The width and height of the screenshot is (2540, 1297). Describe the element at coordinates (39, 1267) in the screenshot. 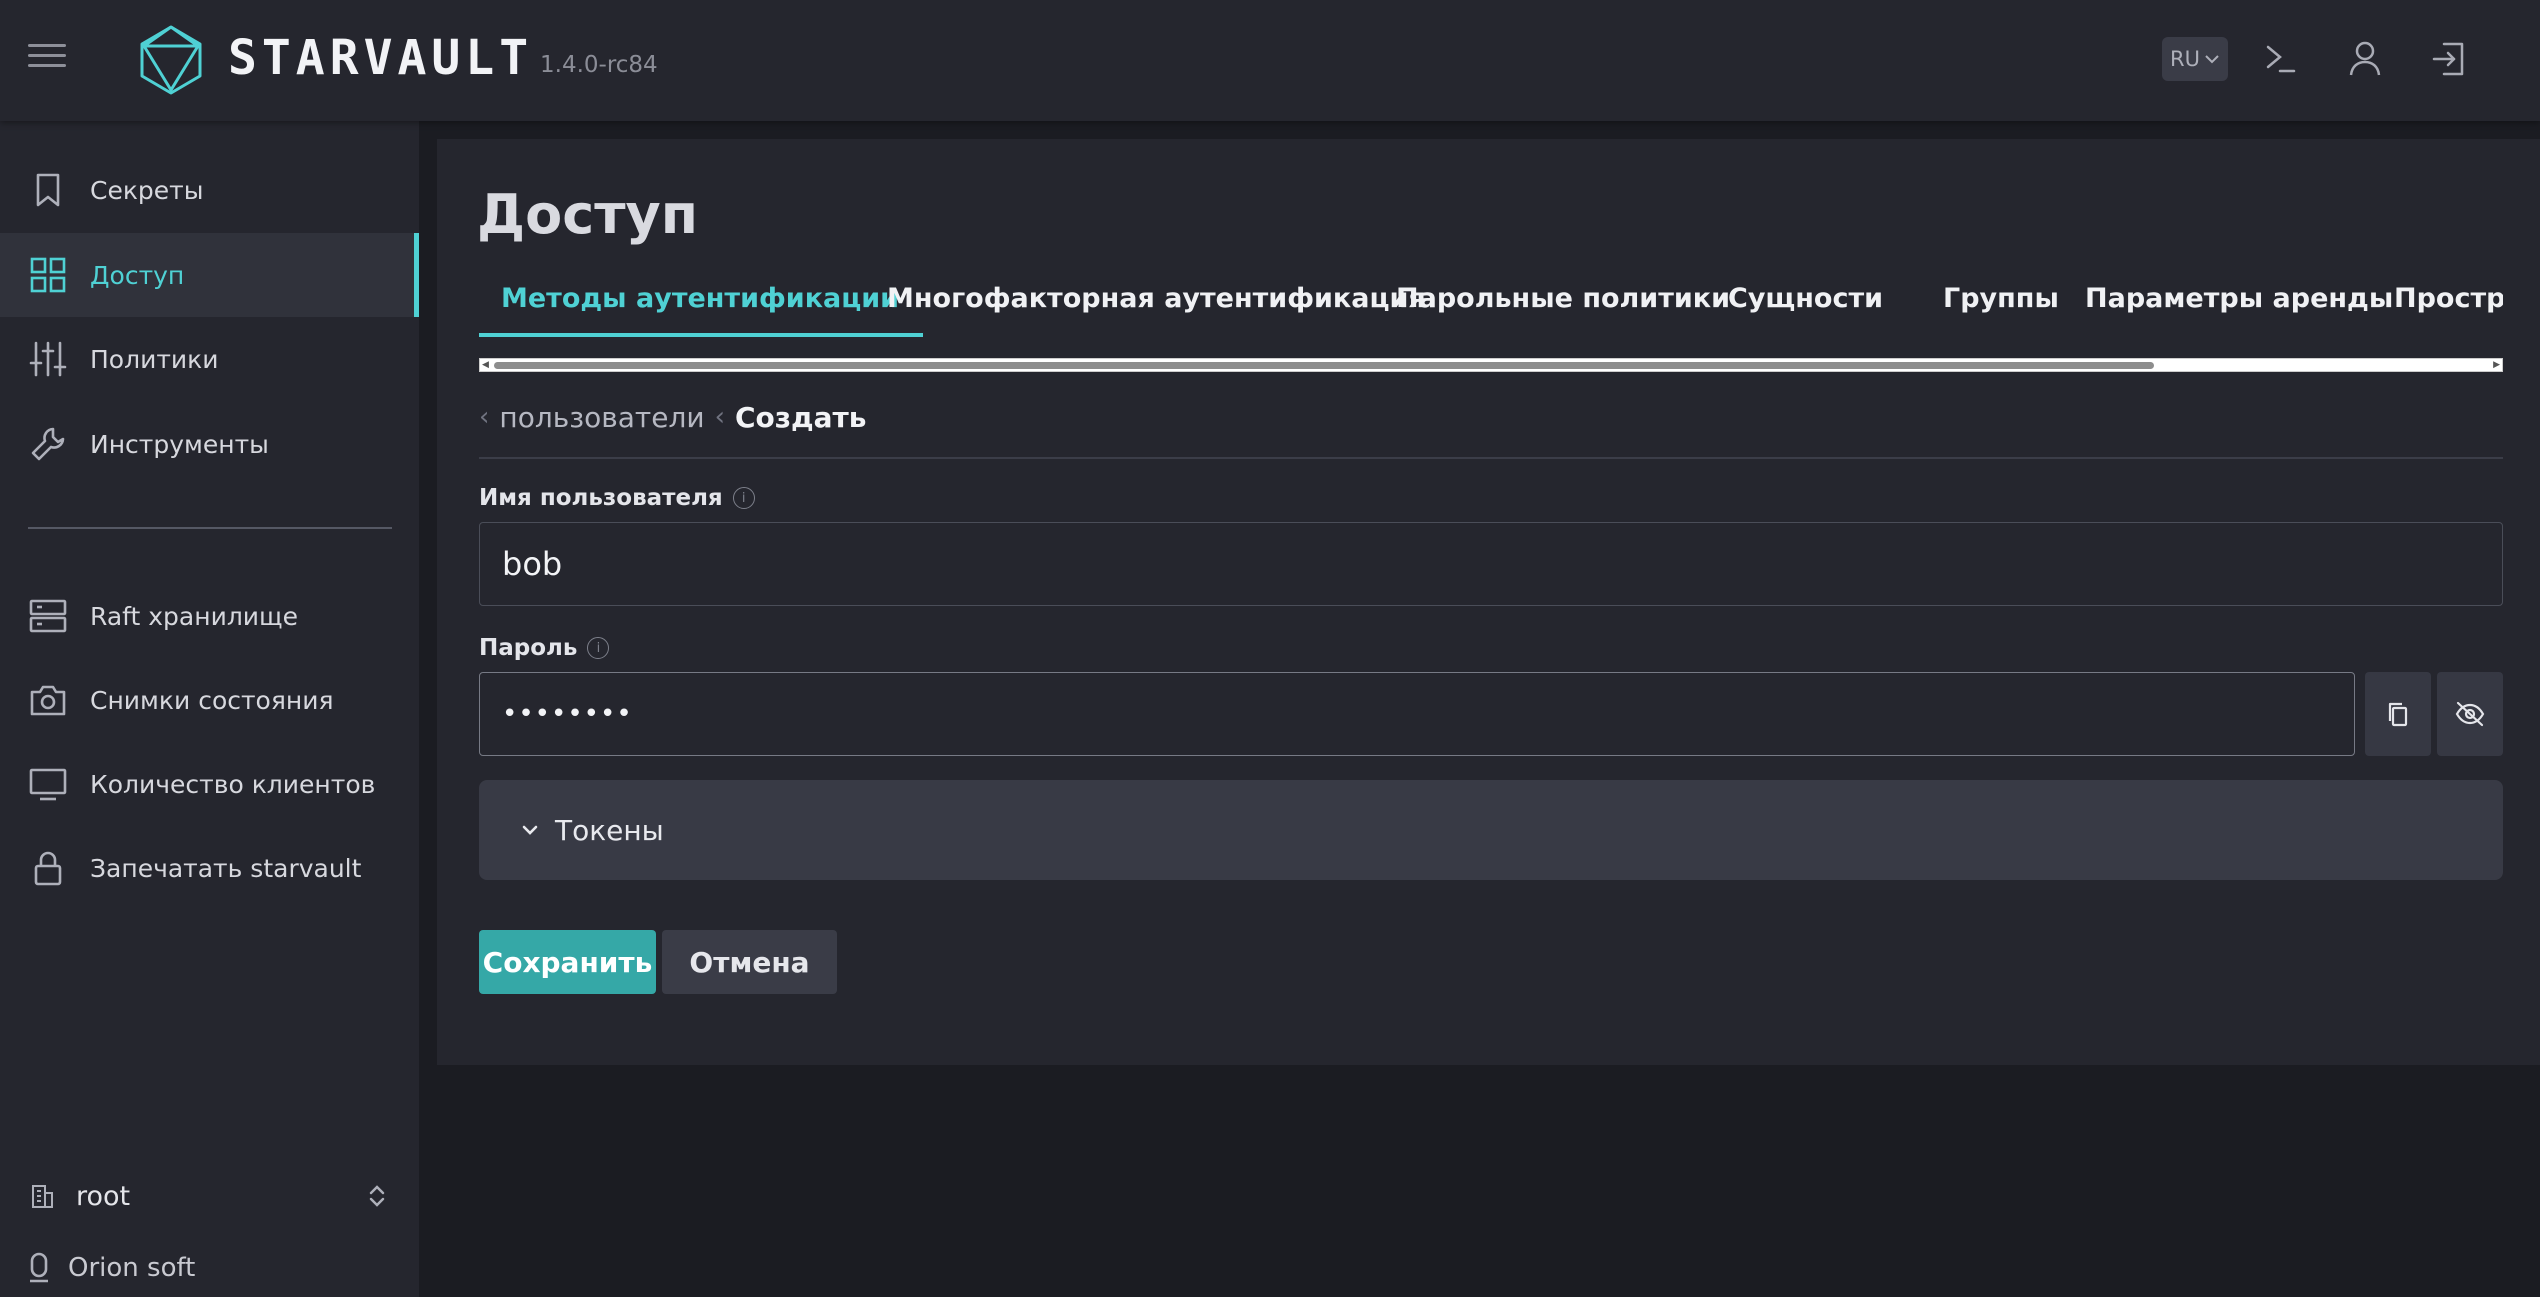

I see `orion-logo-icon` at that location.